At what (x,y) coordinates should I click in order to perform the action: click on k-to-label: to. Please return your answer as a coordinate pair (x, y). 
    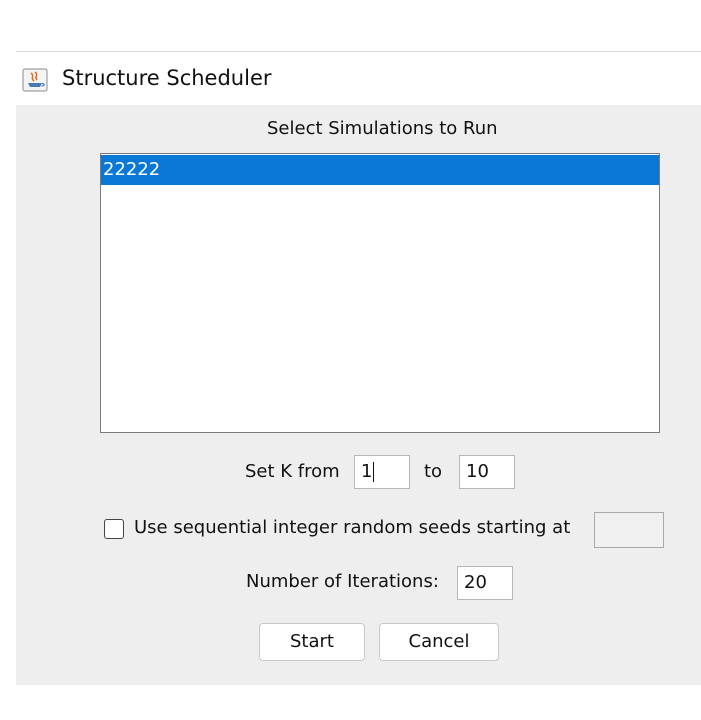
    Looking at the image, I should click on (433, 471).